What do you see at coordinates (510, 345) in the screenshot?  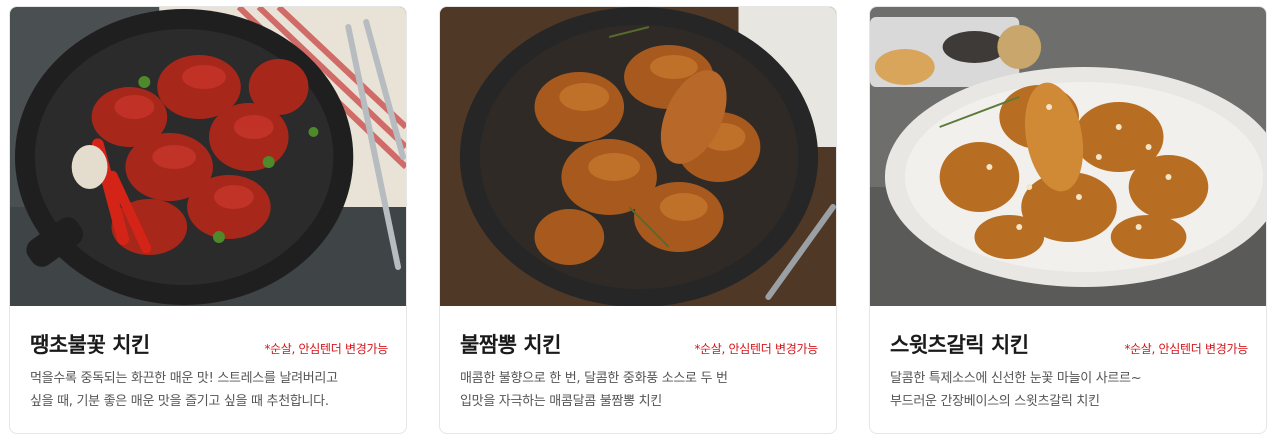 I see `menu-title: 불짬뽕 치킨` at bounding box center [510, 345].